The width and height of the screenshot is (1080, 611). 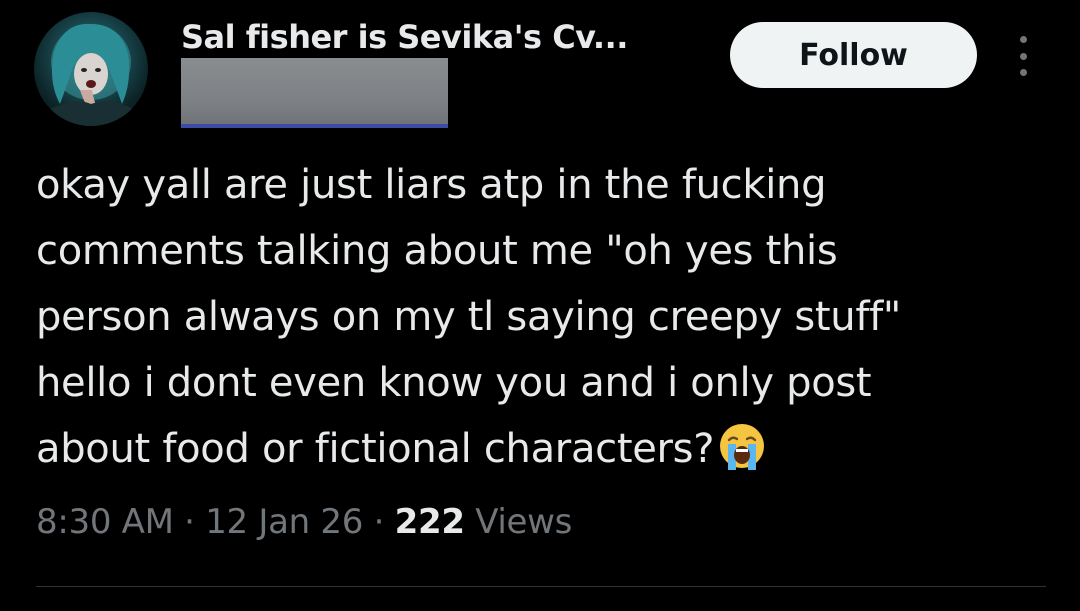 I want to click on tweet-text-line: about food or fictional characters?, so click(x=375, y=449).